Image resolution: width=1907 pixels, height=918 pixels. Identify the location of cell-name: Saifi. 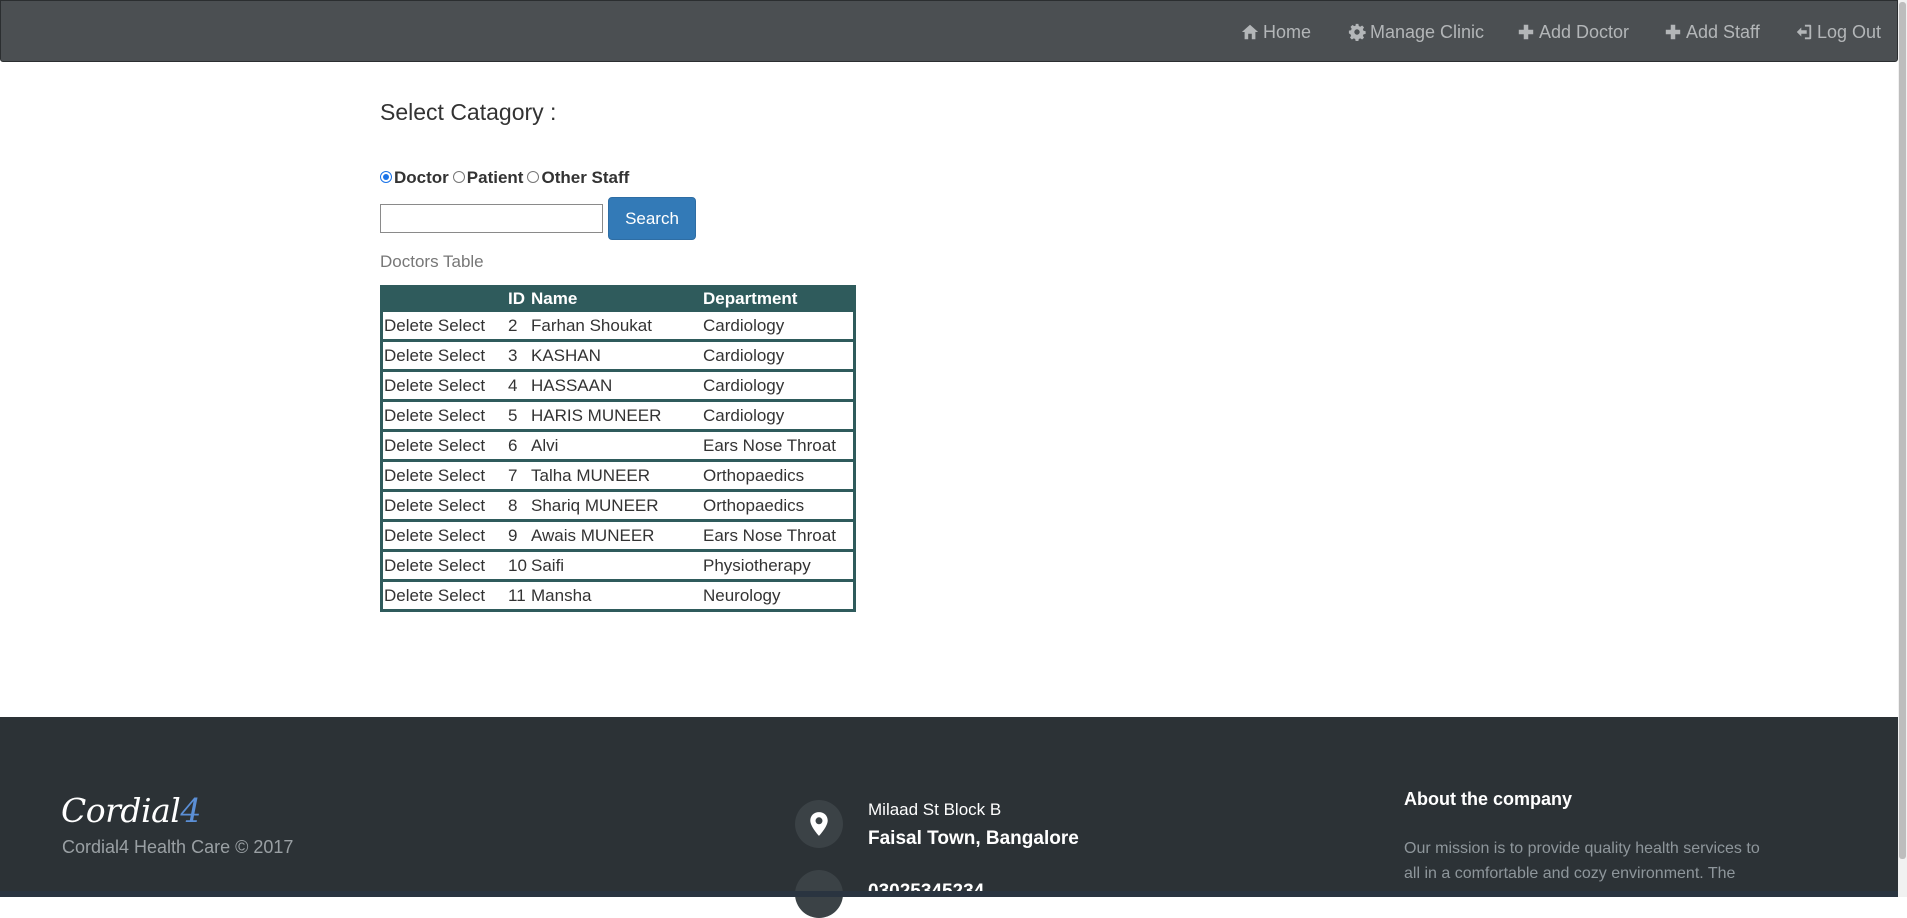
(548, 565).